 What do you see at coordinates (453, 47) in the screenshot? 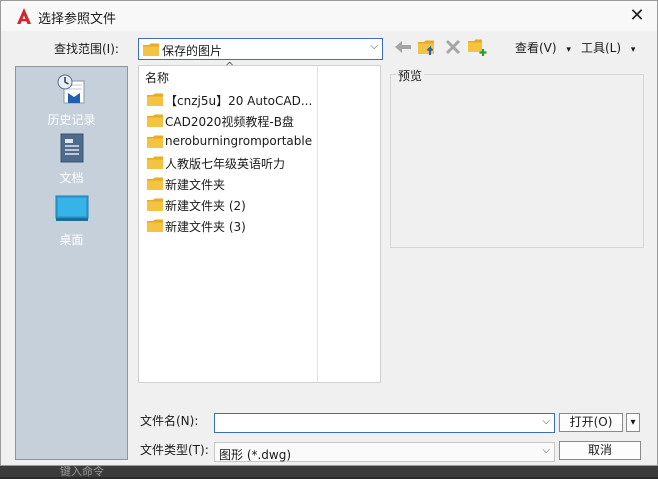
I see `delete-icon` at bounding box center [453, 47].